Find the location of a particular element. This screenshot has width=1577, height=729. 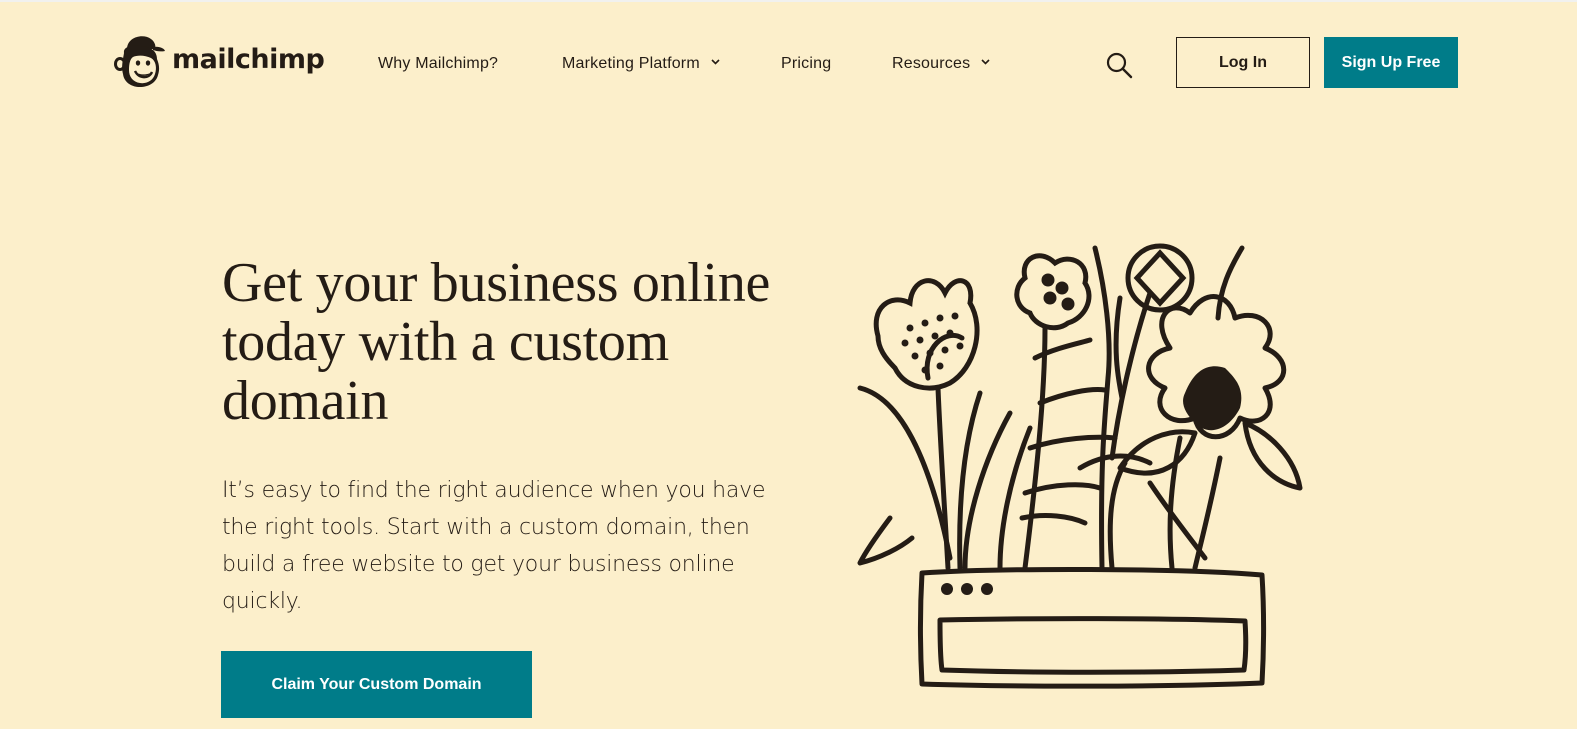

logo-wordmark: mailchimp is located at coordinates (248, 59).